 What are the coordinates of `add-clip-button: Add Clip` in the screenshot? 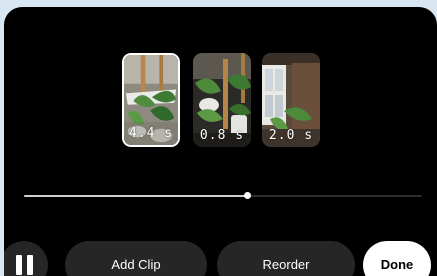 It's located at (136, 258).